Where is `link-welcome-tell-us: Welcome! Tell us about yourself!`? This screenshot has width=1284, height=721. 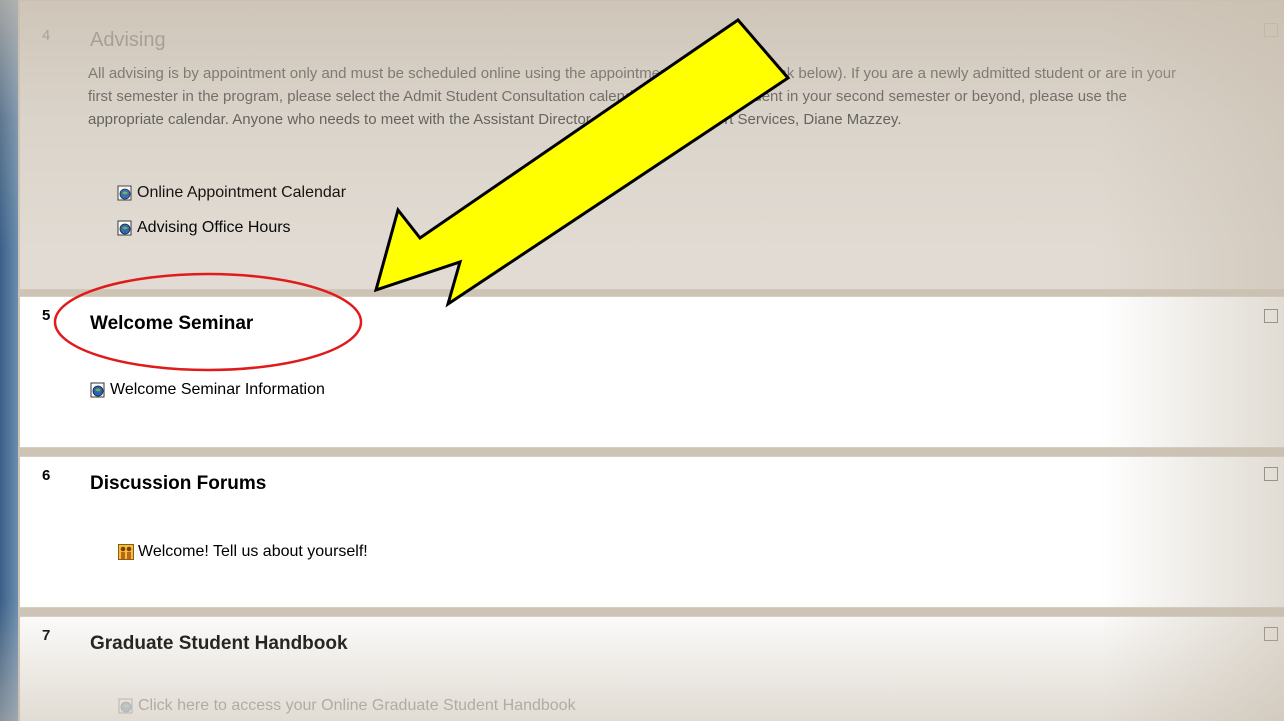 link-welcome-tell-us: Welcome! Tell us about yourself! is located at coordinates (243, 552).